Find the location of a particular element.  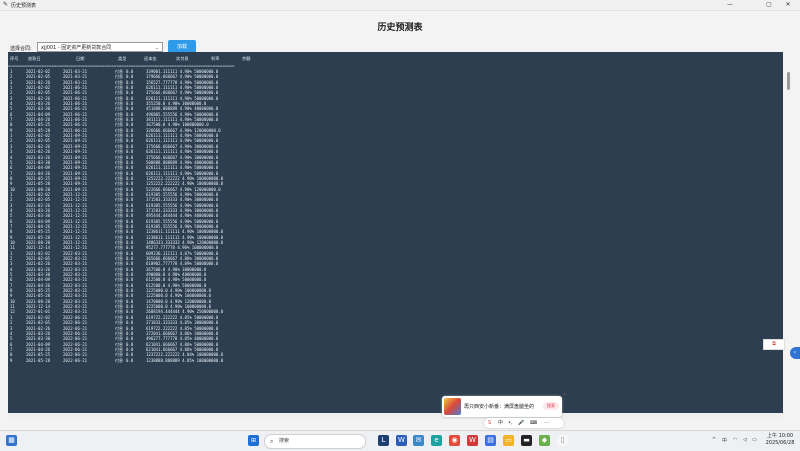

close-button: ✕ is located at coordinates (788, 5).